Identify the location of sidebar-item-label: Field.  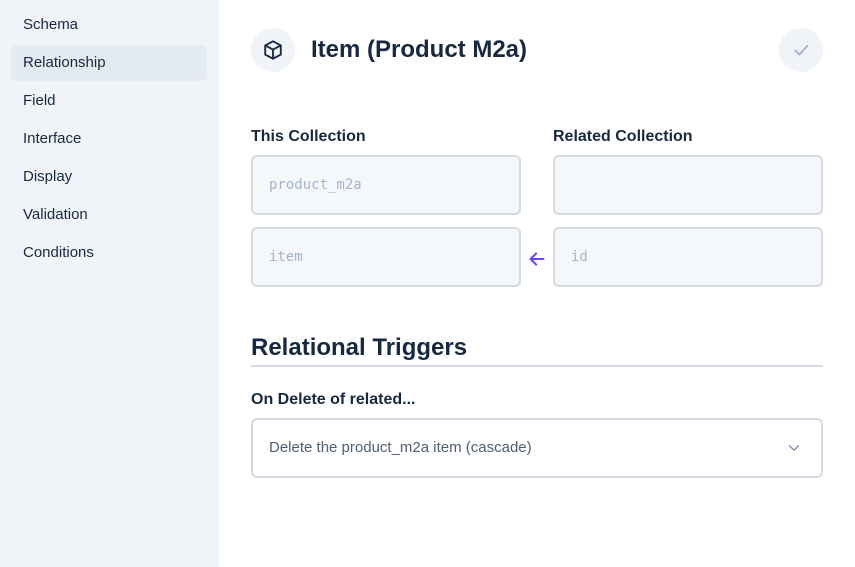
(39, 100).